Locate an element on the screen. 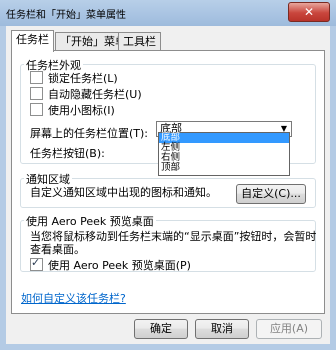 This screenshot has width=336, height=350. tab-taskbar: 任务栏 is located at coordinates (32, 41).